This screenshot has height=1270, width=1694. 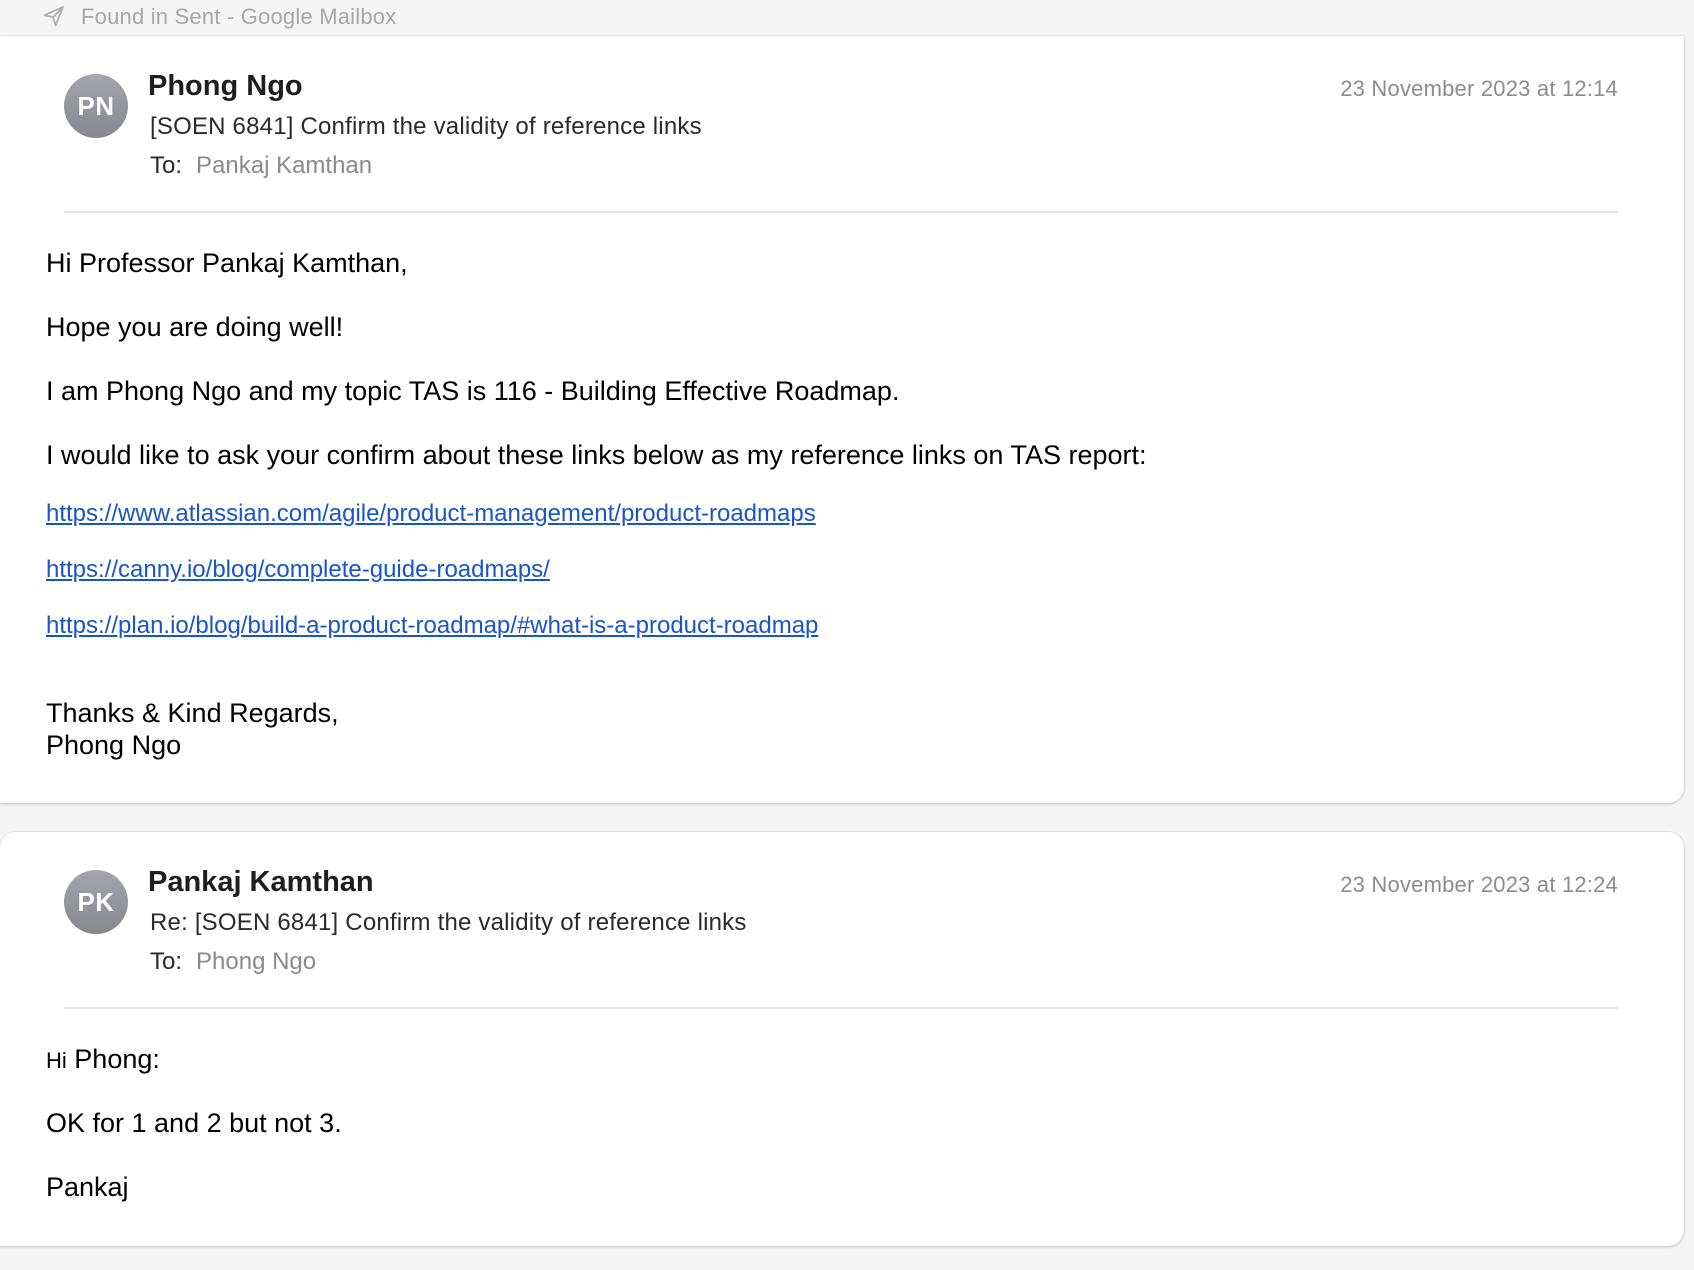 What do you see at coordinates (847, 17) in the screenshot?
I see `found-in-mailbox-bar: Found in Sent - Google Mailbox` at bounding box center [847, 17].